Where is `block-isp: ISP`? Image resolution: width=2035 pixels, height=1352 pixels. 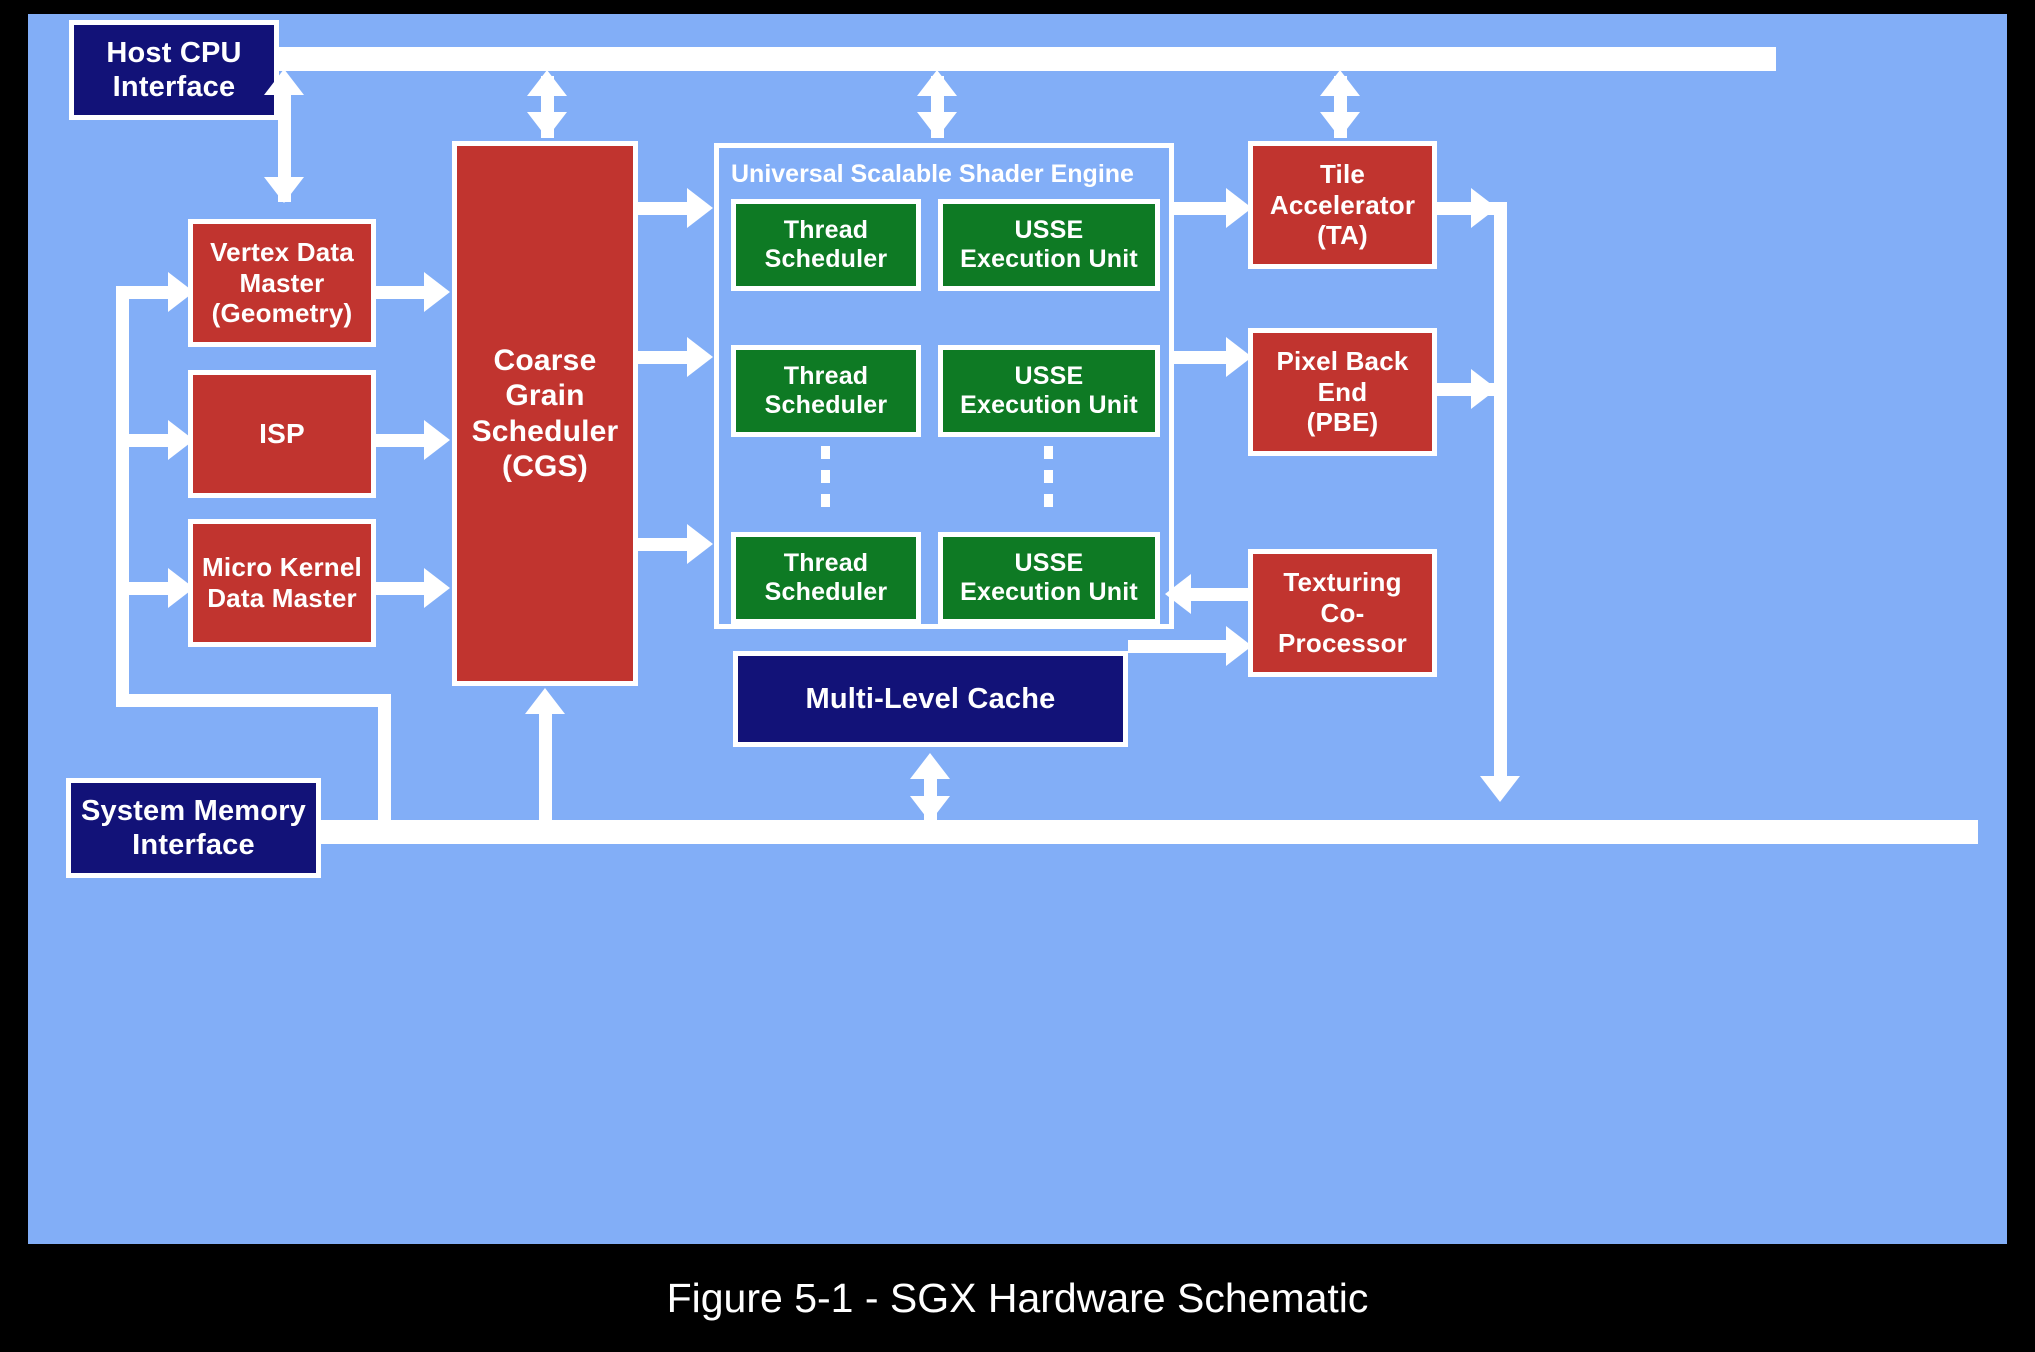
block-isp: ISP is located at coordinates (282, 434).